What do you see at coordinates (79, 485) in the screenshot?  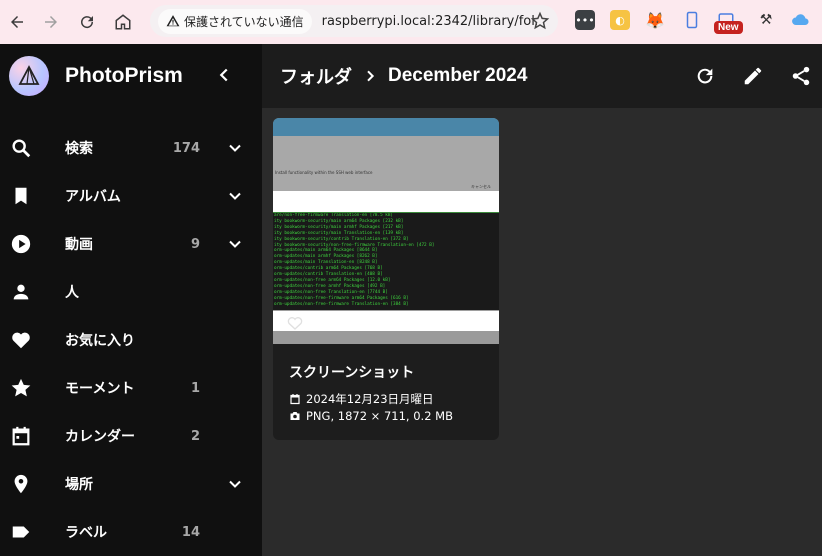 I see `sidebar-item-label: 場所` at bounding box center [79, 485].